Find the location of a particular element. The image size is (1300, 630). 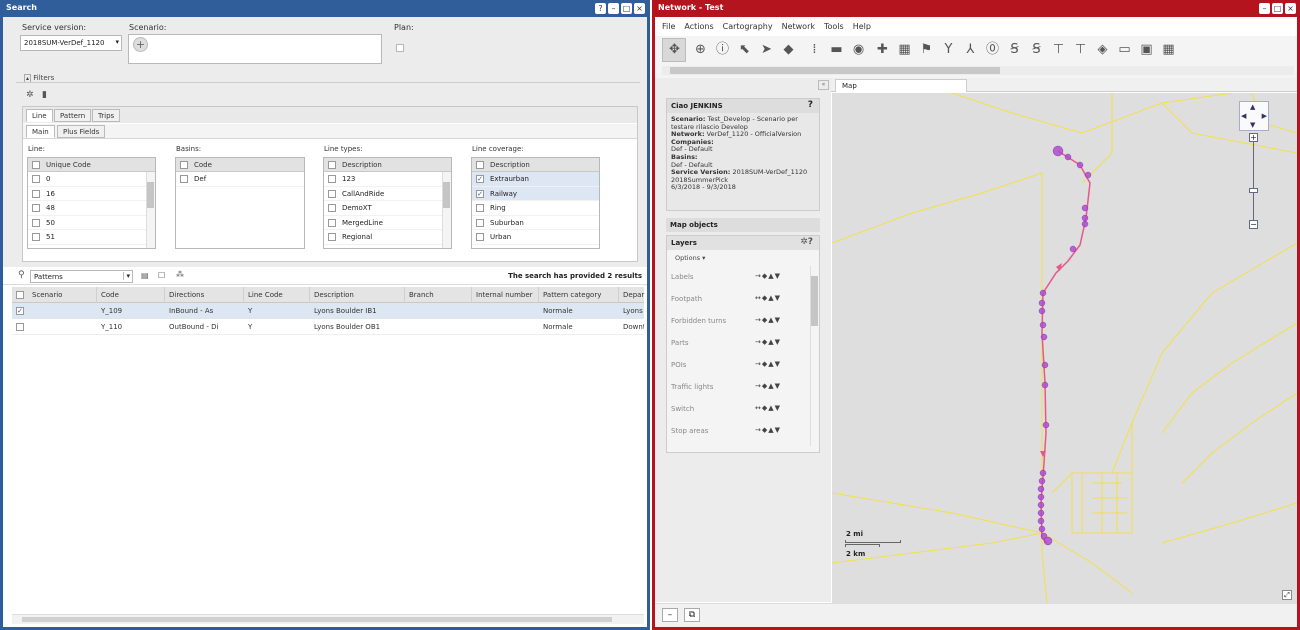

menu-file: File is located at coordinates (668, 26).